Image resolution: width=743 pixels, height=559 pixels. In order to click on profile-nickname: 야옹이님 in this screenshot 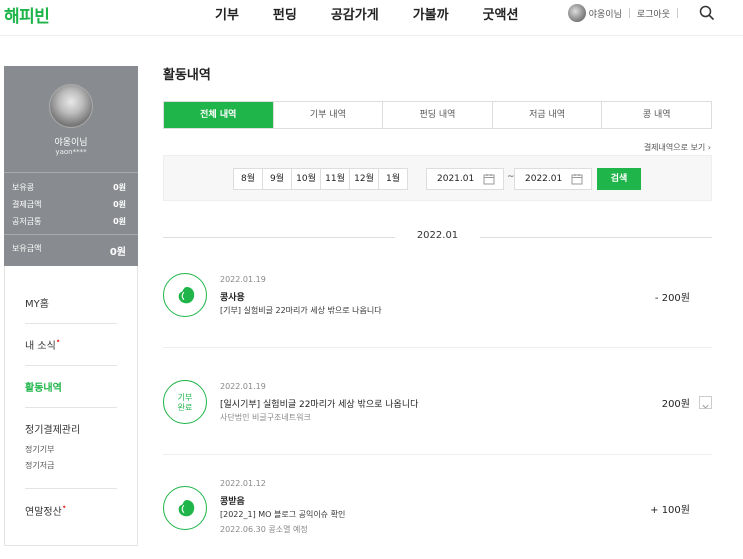, I will do `click(71, 143)`.